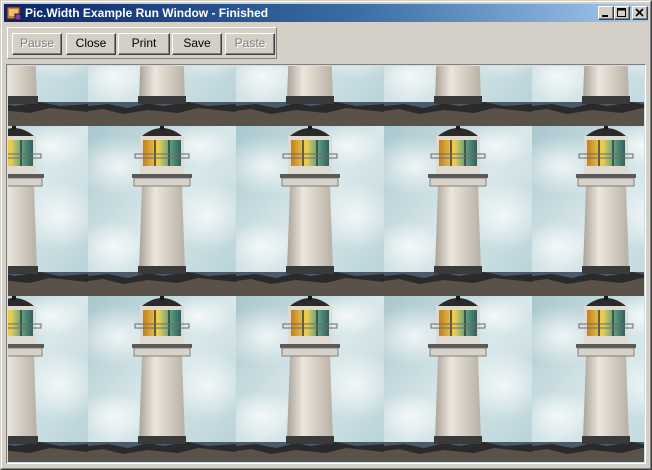 Image resolution: width=652 pixels, height=470 pixels. What do you see at coordinates (91, 44) in the screenshot?
I see `close-button: Close` at bounding box center [91, 44].